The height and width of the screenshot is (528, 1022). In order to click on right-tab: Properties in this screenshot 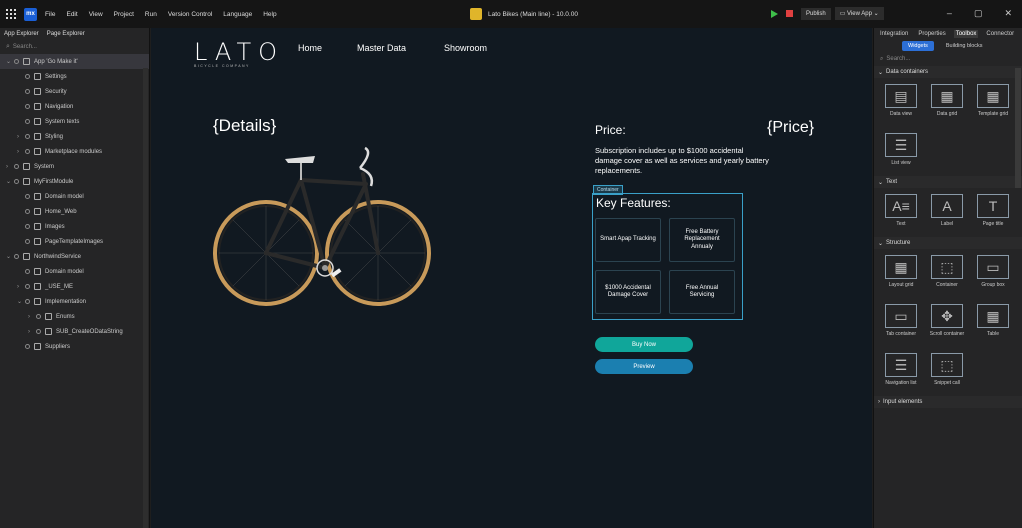, I will do `click(931, 34)`.